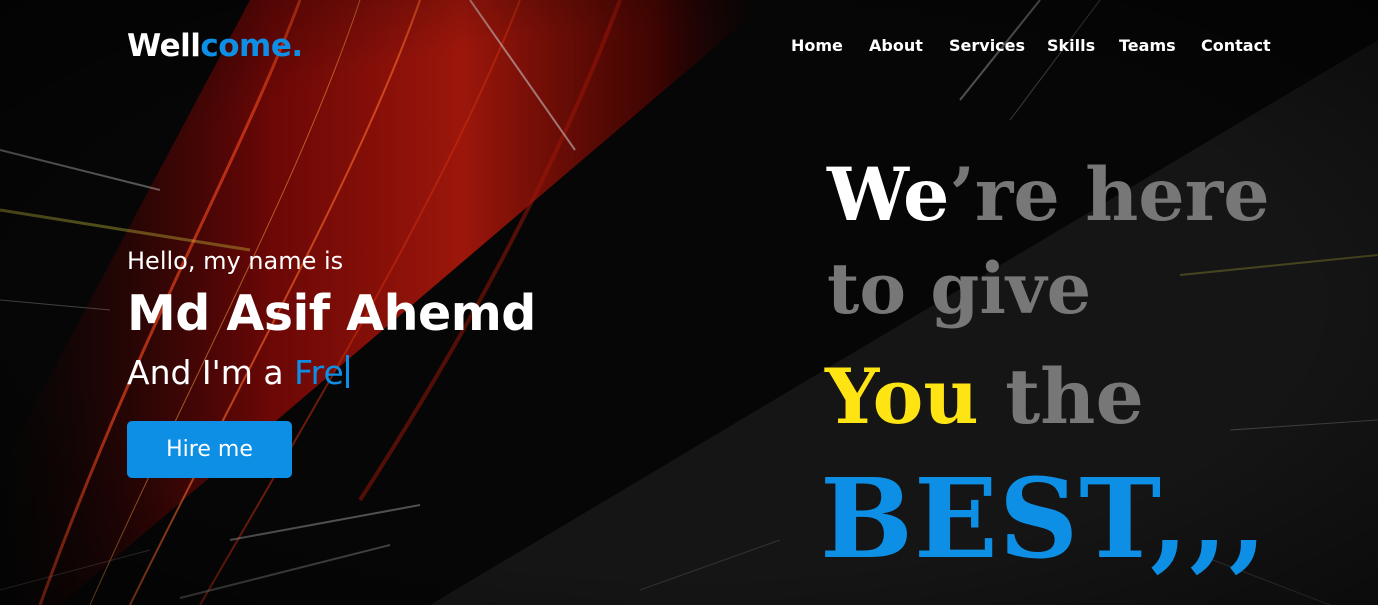 The height and width of the screenshot is (605, 1378). I want to click on tagline-line-2: to give, so click(959, 288).